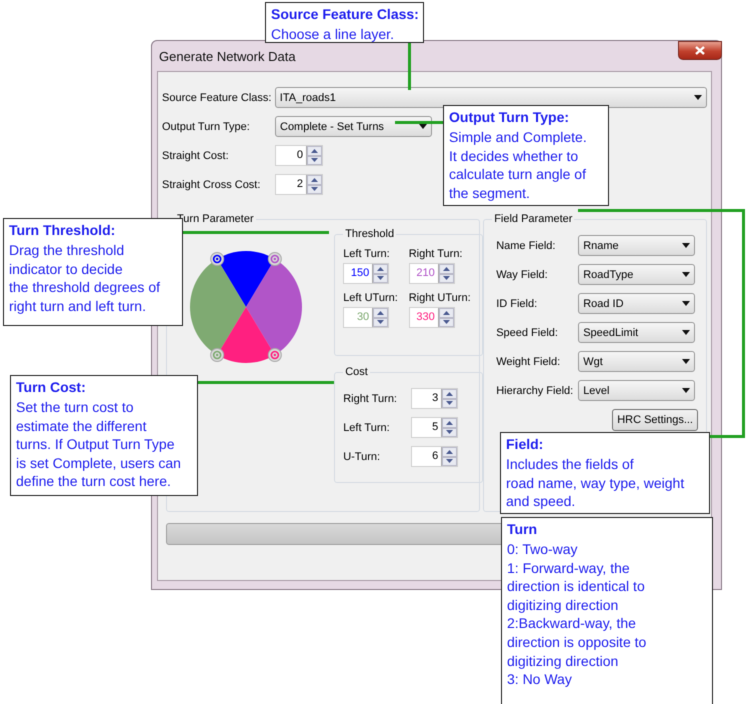 The width and height of the screenshot is (747, 704). I want to click on callout-title: Field:, so click(525, 444).